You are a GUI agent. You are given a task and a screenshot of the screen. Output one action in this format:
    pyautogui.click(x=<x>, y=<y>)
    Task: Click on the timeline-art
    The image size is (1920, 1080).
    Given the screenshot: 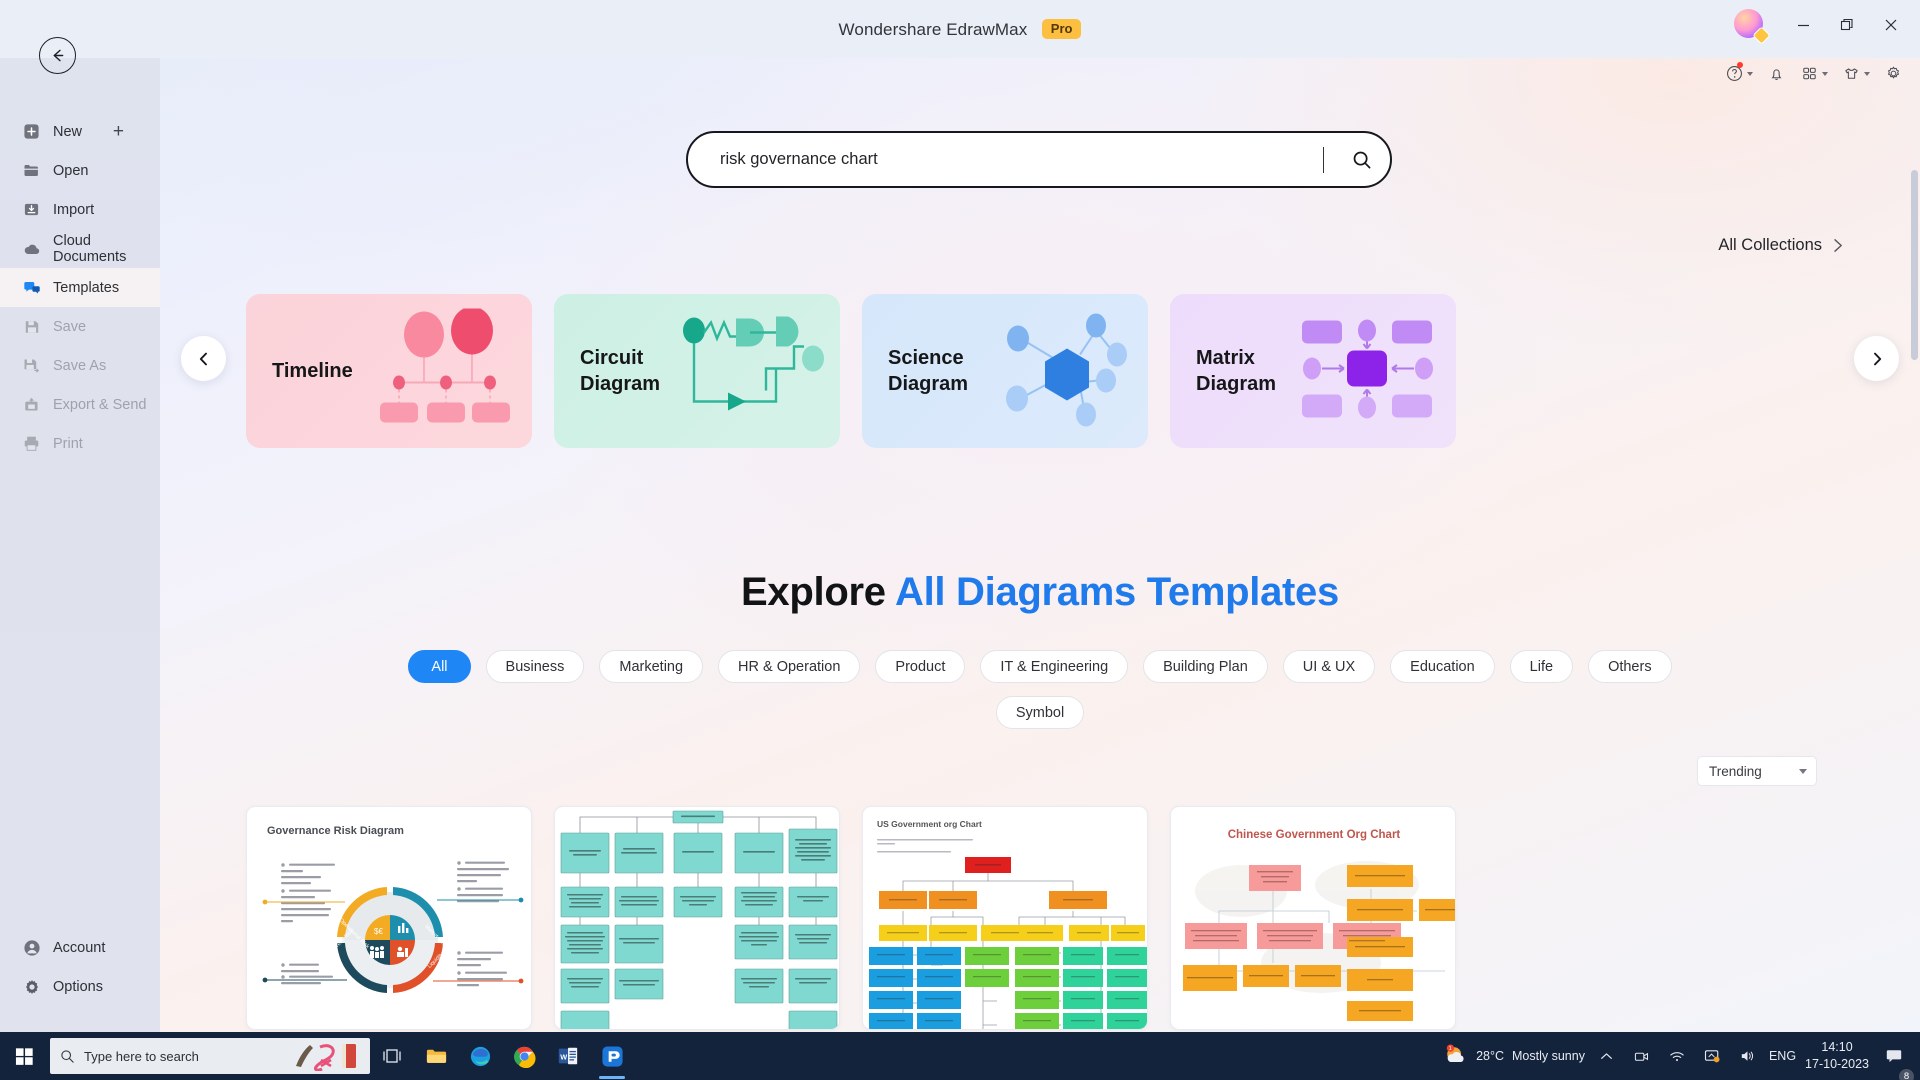 What is the action you would take?
    pyautogui.click(x=447, y=370)
    